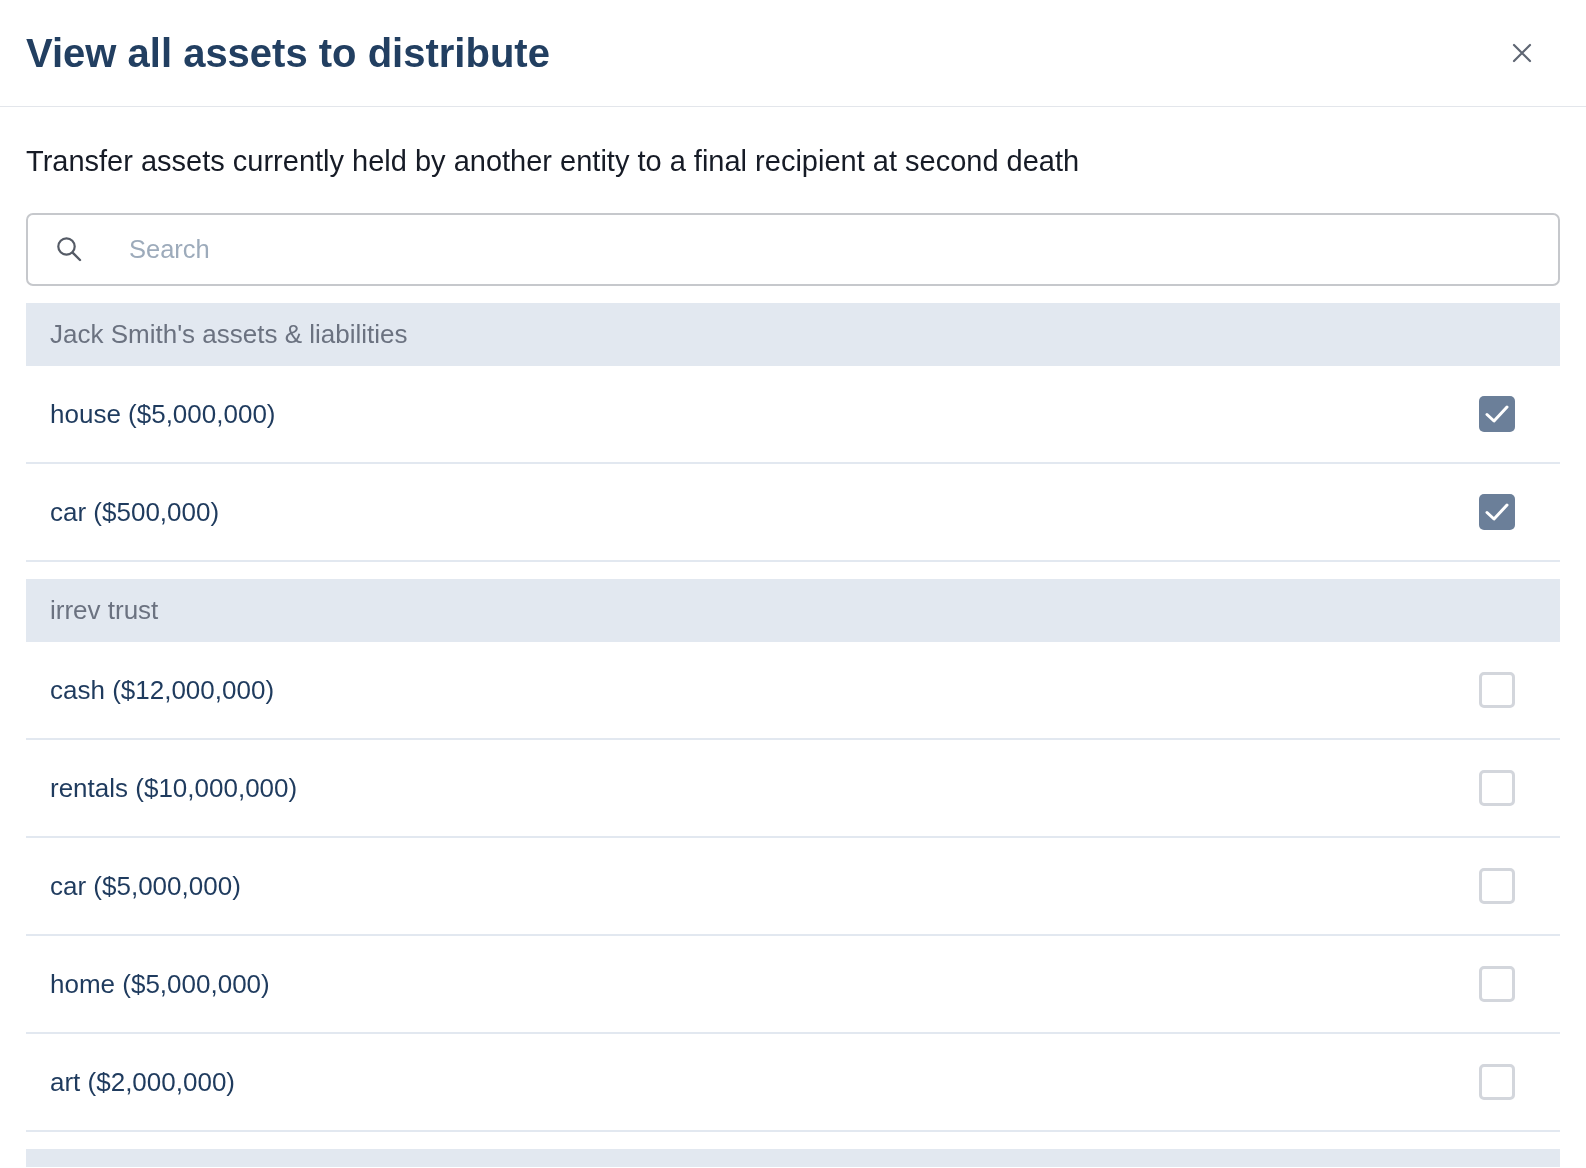 The image size is (1586, 1168). Describe the element at coordinates (1522, 53) in the screenshot. I see `close-icon` at that location.